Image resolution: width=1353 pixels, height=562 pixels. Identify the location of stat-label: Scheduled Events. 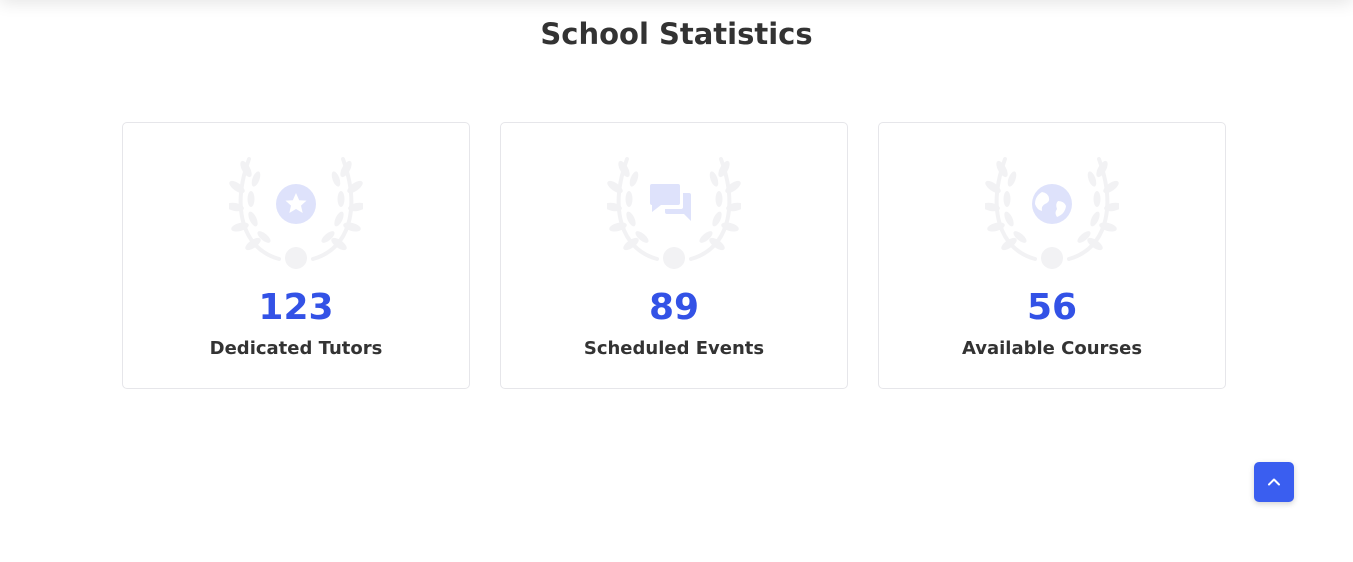
(674, 348).